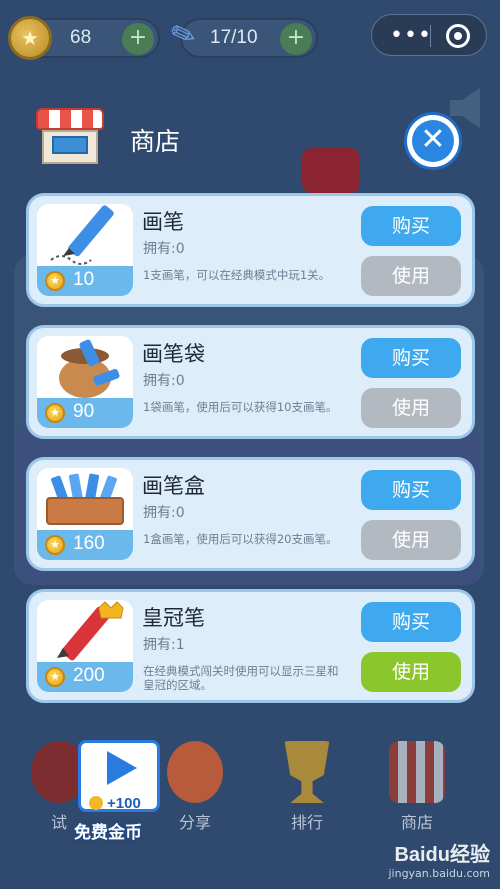 The image size is (500, 889). I want to click on play-icon, so click(122, 768).